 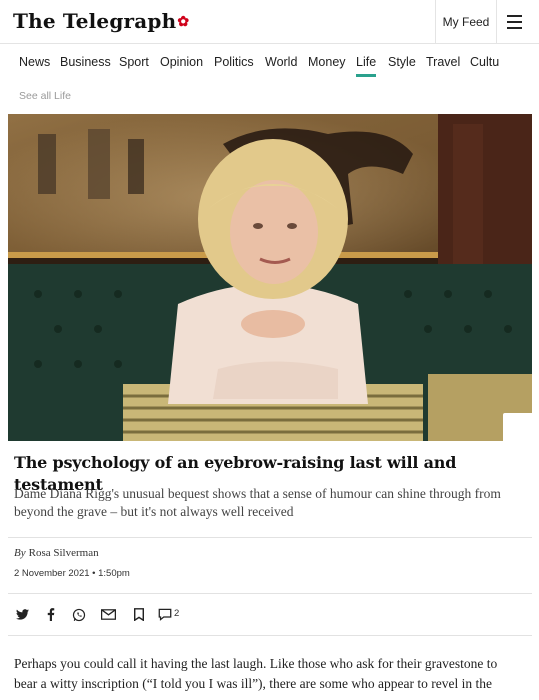 What do you see at coordinates (45, 96) in the screenshot?
I see `see-all-life-link: See all Life` at bounding box center [45, 96].